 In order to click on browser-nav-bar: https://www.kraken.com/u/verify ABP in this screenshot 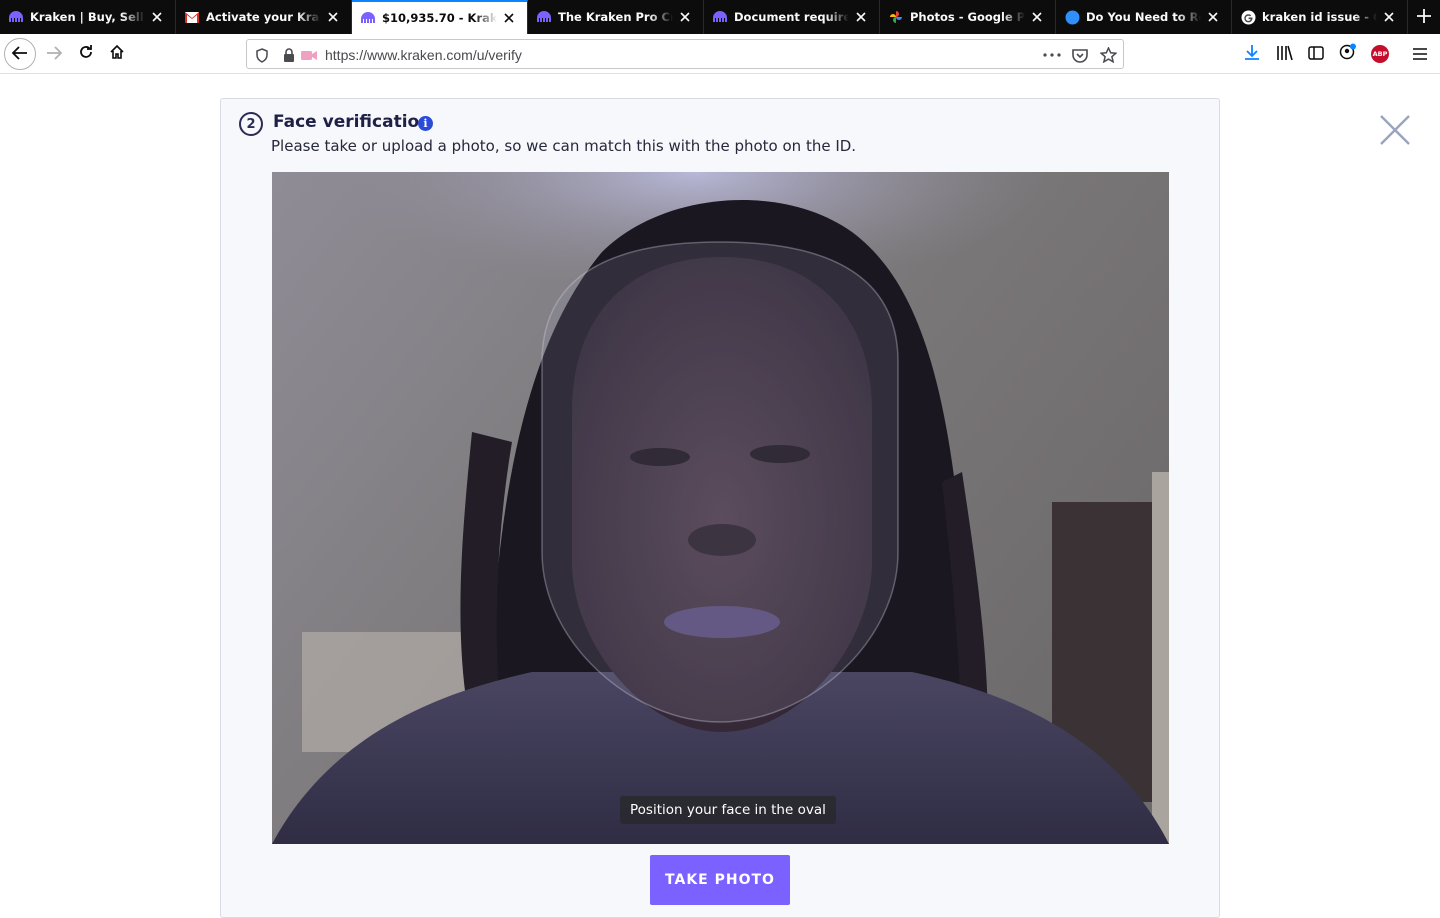, I will do `click(720, 54)`.